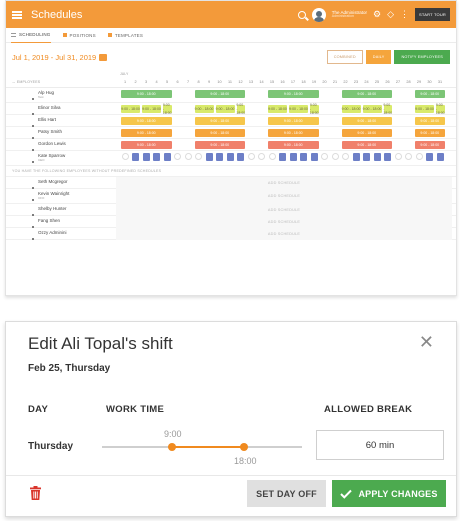 This screenshot has height=521, width=460. What do you see at coordinates (61, 159) in the screenshot?
I see `employee-name: Kate Sparrow CEO` at bounding box center [61, 159].